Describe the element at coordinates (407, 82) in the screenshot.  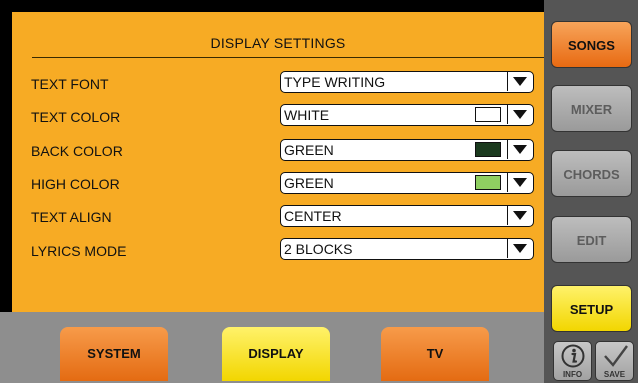
I see `text-font-select: TYPE WRITING` at that location.